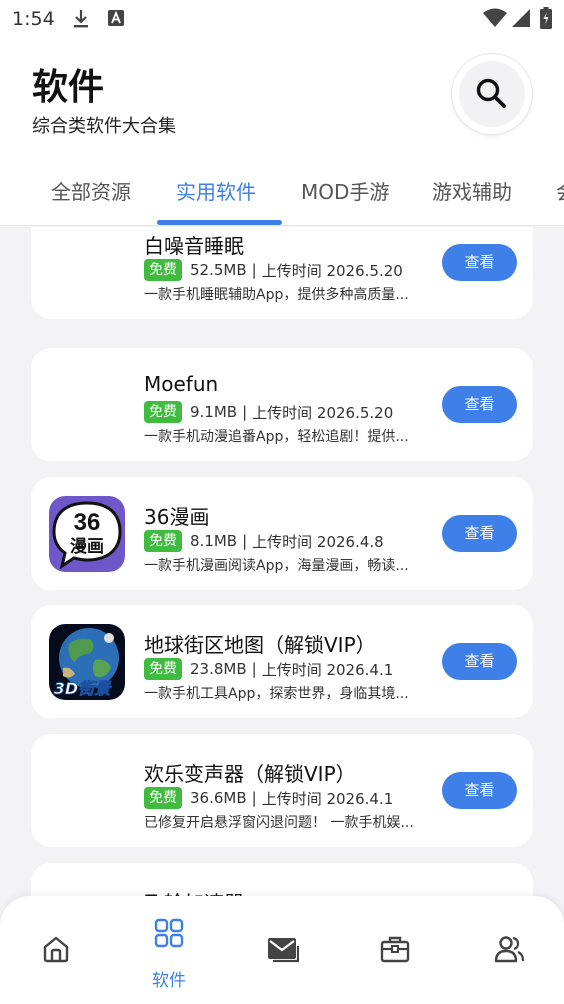 This screenshot has height=1004, width=564. Describe the element at coordinates (472, 190) in the screenshot. I see `tab-game-assist: 游戏辅助` at that location.